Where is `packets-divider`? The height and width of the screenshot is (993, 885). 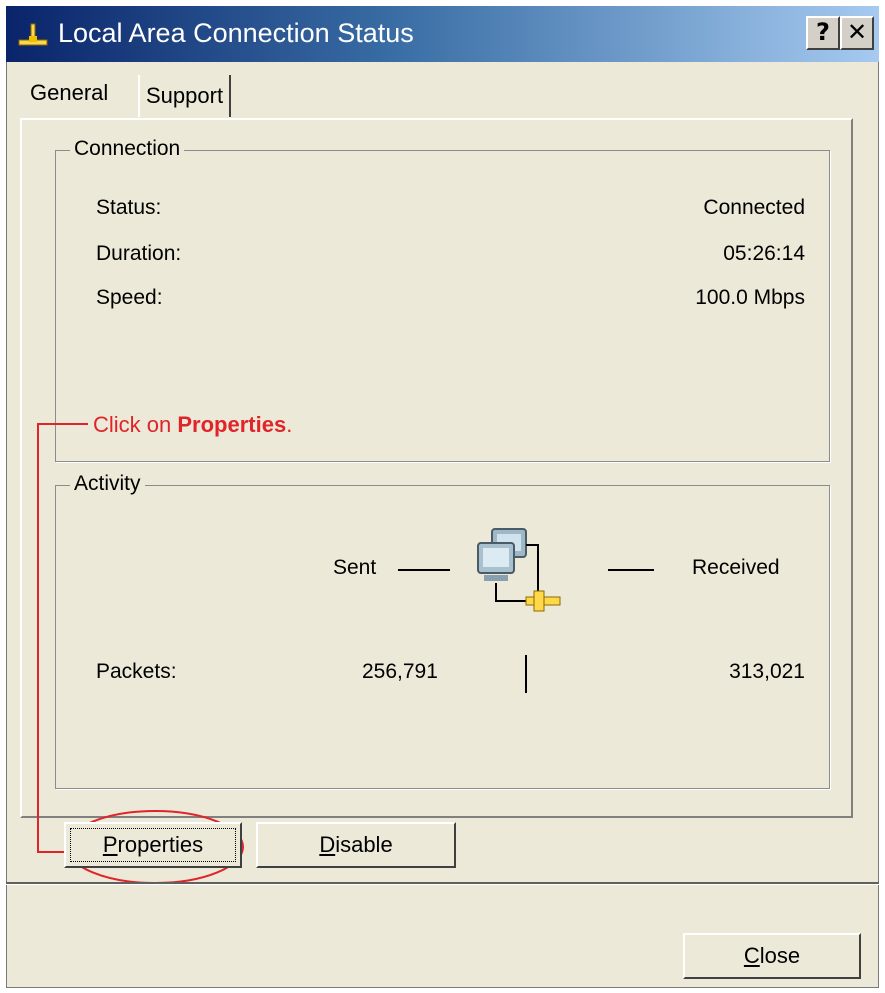
packets-divider is located at coordinates (526, 674).